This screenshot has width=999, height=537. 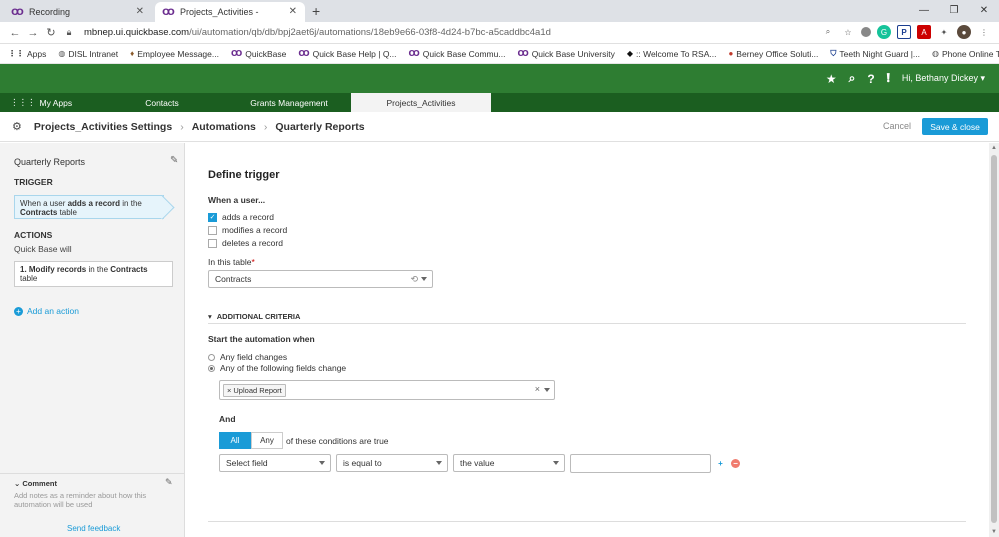 I want to click on checkbox-adds-record: ✓ adds a record, so click(x=241, y=217).